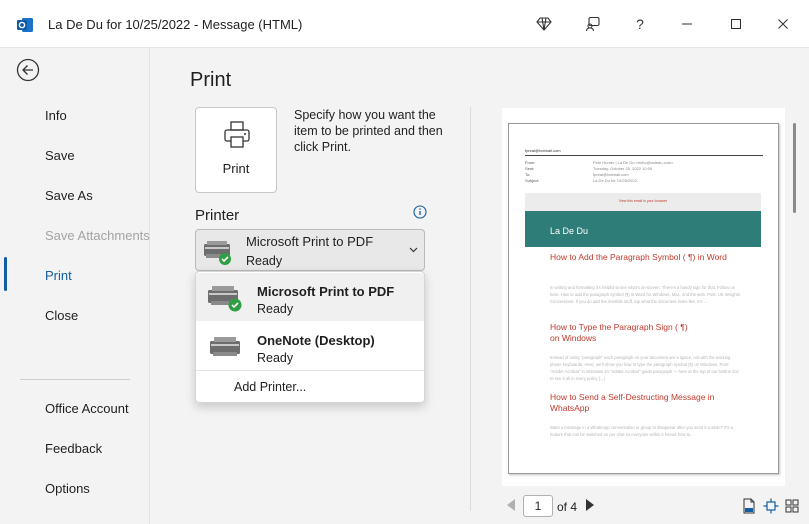 The height and width of the screenshot is (524, 809). Describe the element at coordinates (87, 408) in the screenshot. I see `nav-office-account: Office Account` at that location.